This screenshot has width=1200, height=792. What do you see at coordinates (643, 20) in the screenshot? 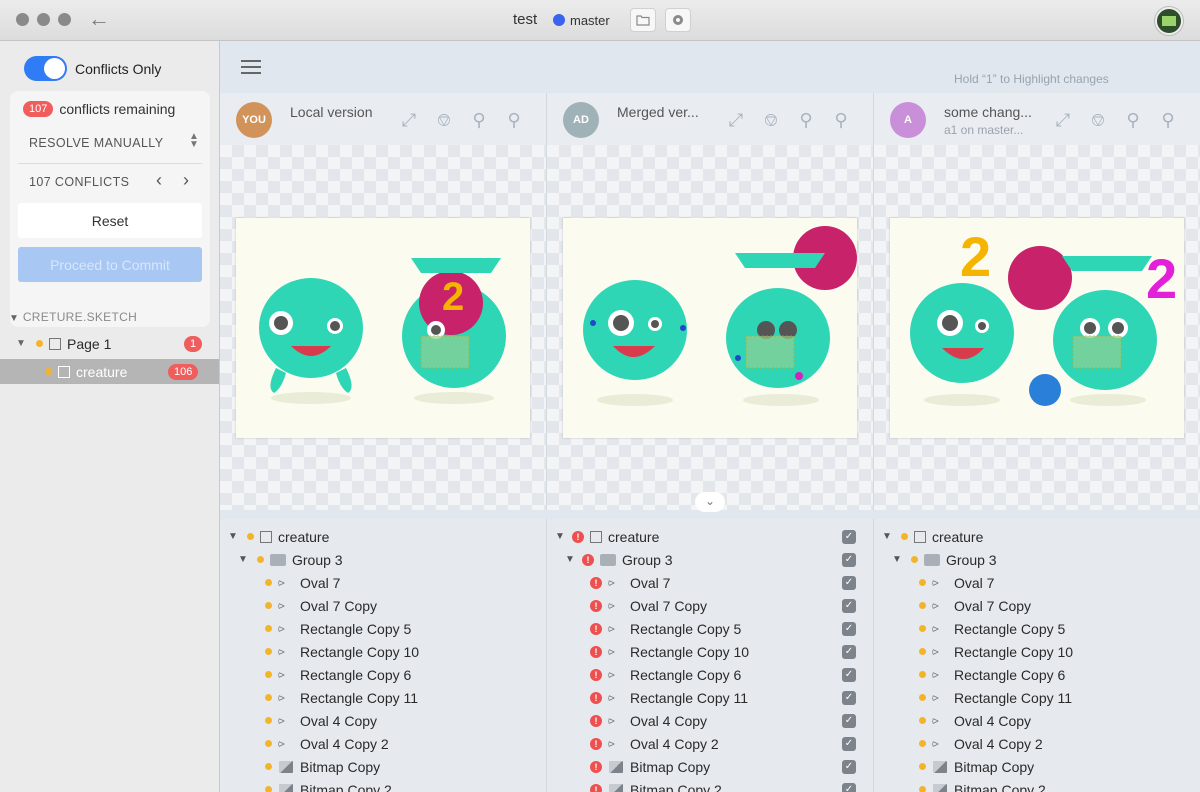
I see `folder-button` at bounding box center [643, 20].